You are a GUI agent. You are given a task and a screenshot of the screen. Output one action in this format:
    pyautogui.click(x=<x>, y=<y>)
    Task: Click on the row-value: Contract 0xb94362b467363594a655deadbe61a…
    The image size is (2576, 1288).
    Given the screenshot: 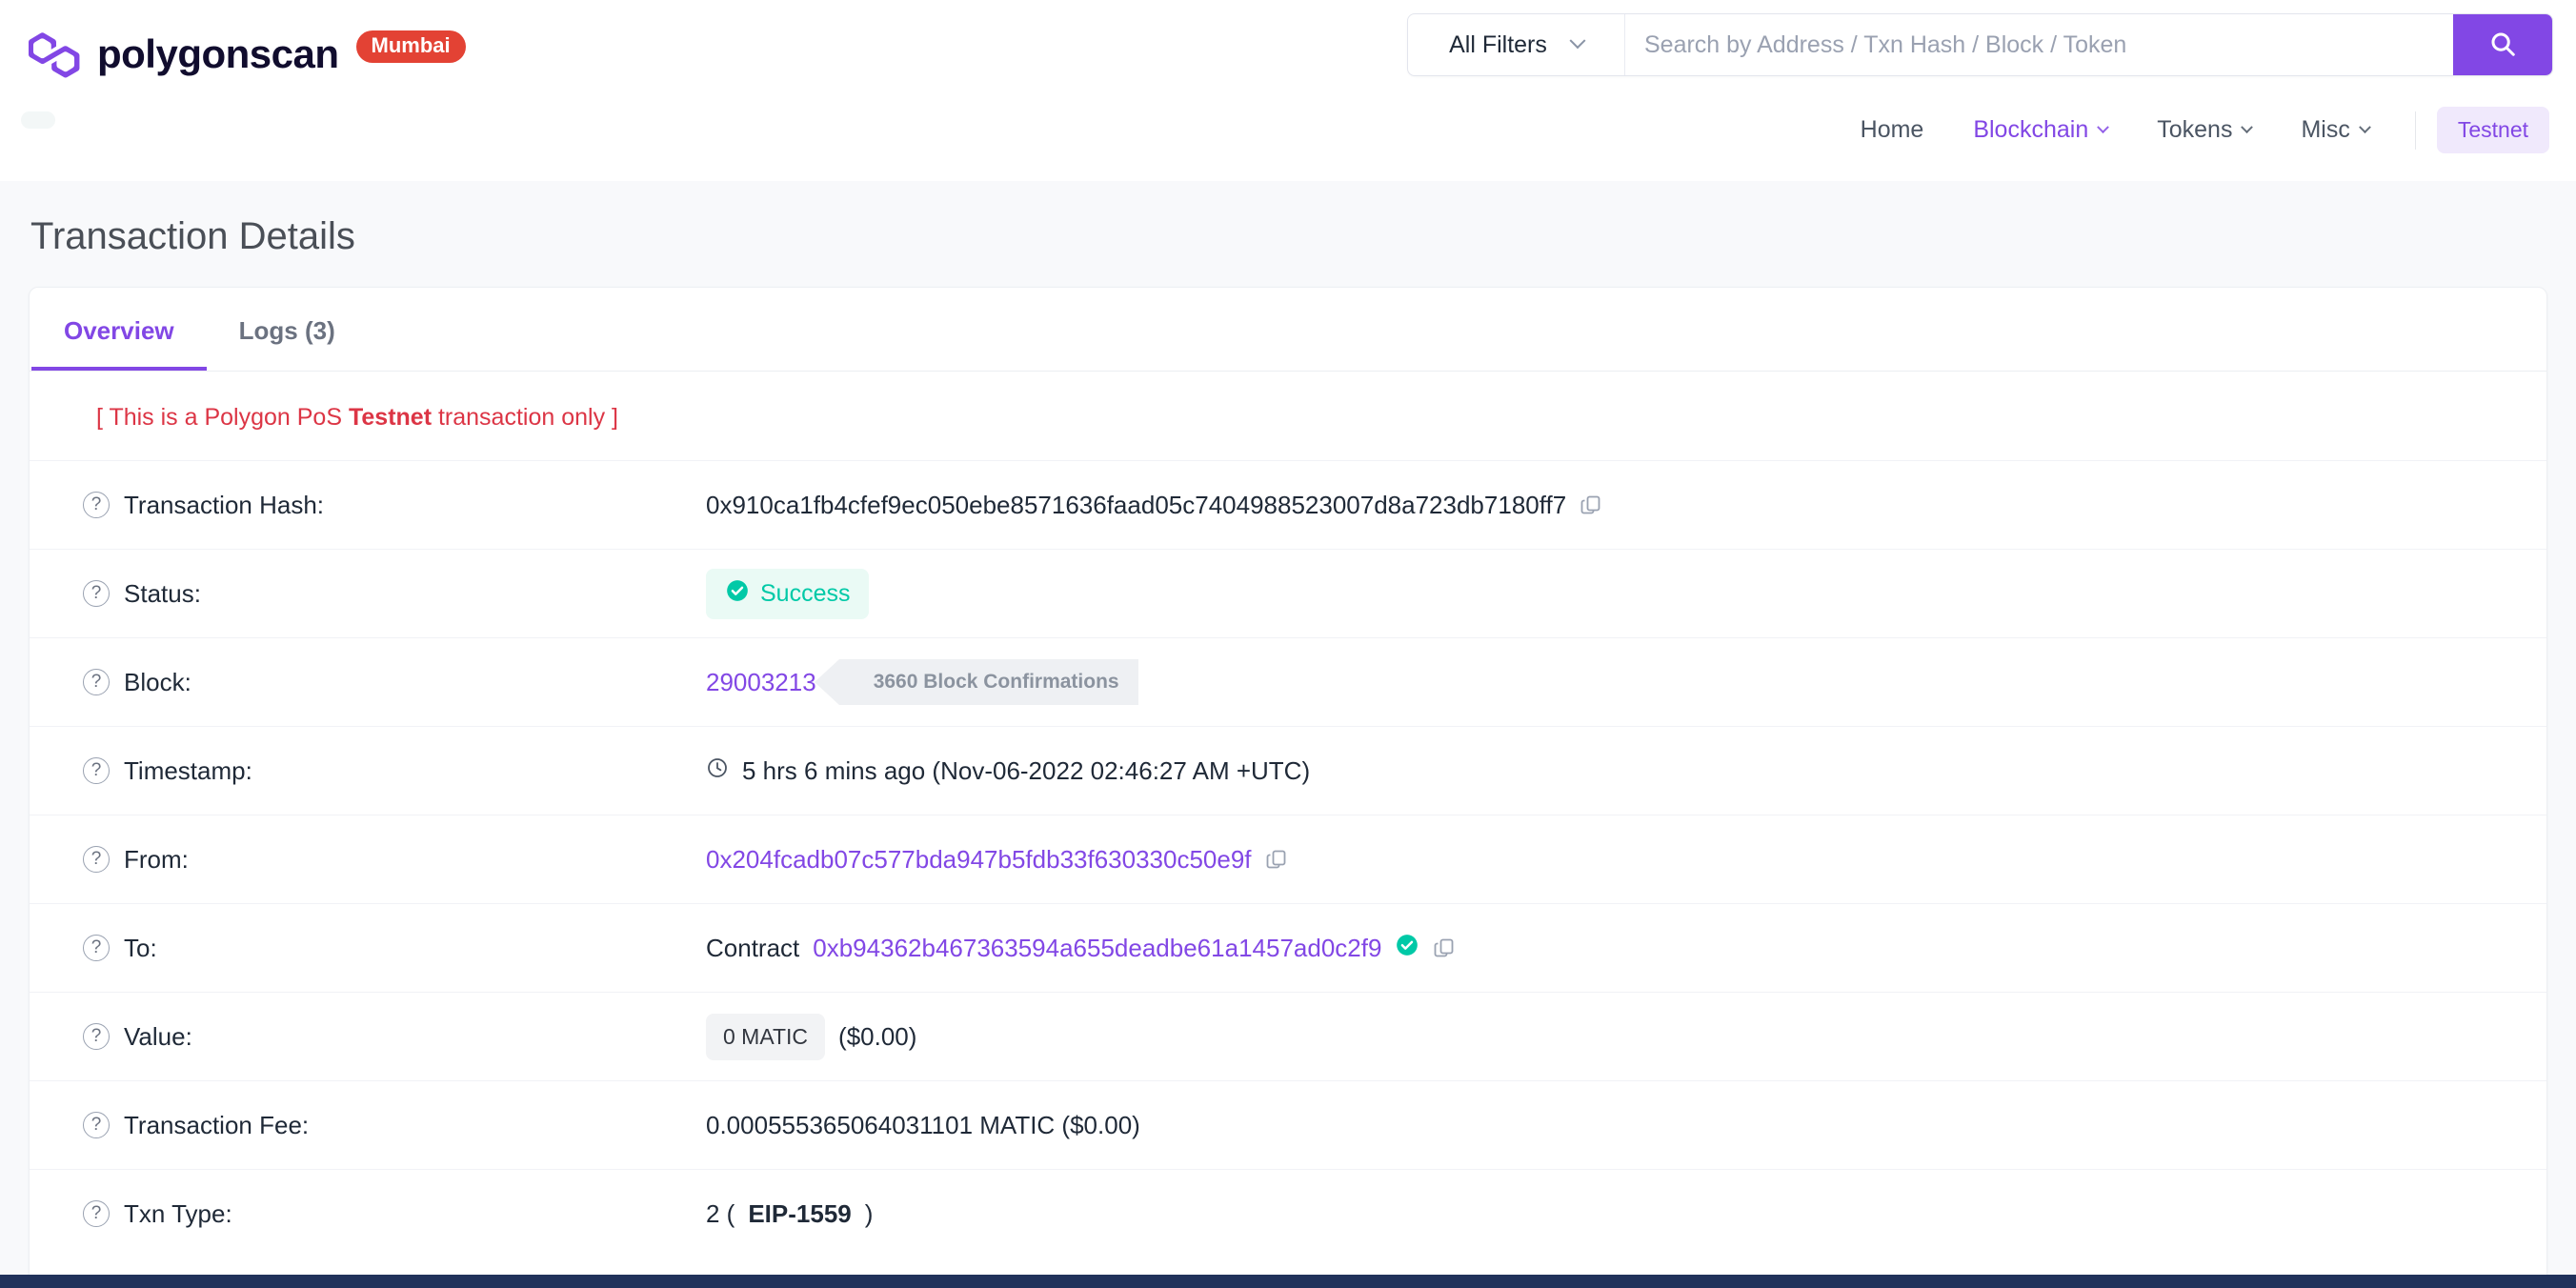 What is the action you would take?
    pyautogui.click(x=1081, y=948)
    